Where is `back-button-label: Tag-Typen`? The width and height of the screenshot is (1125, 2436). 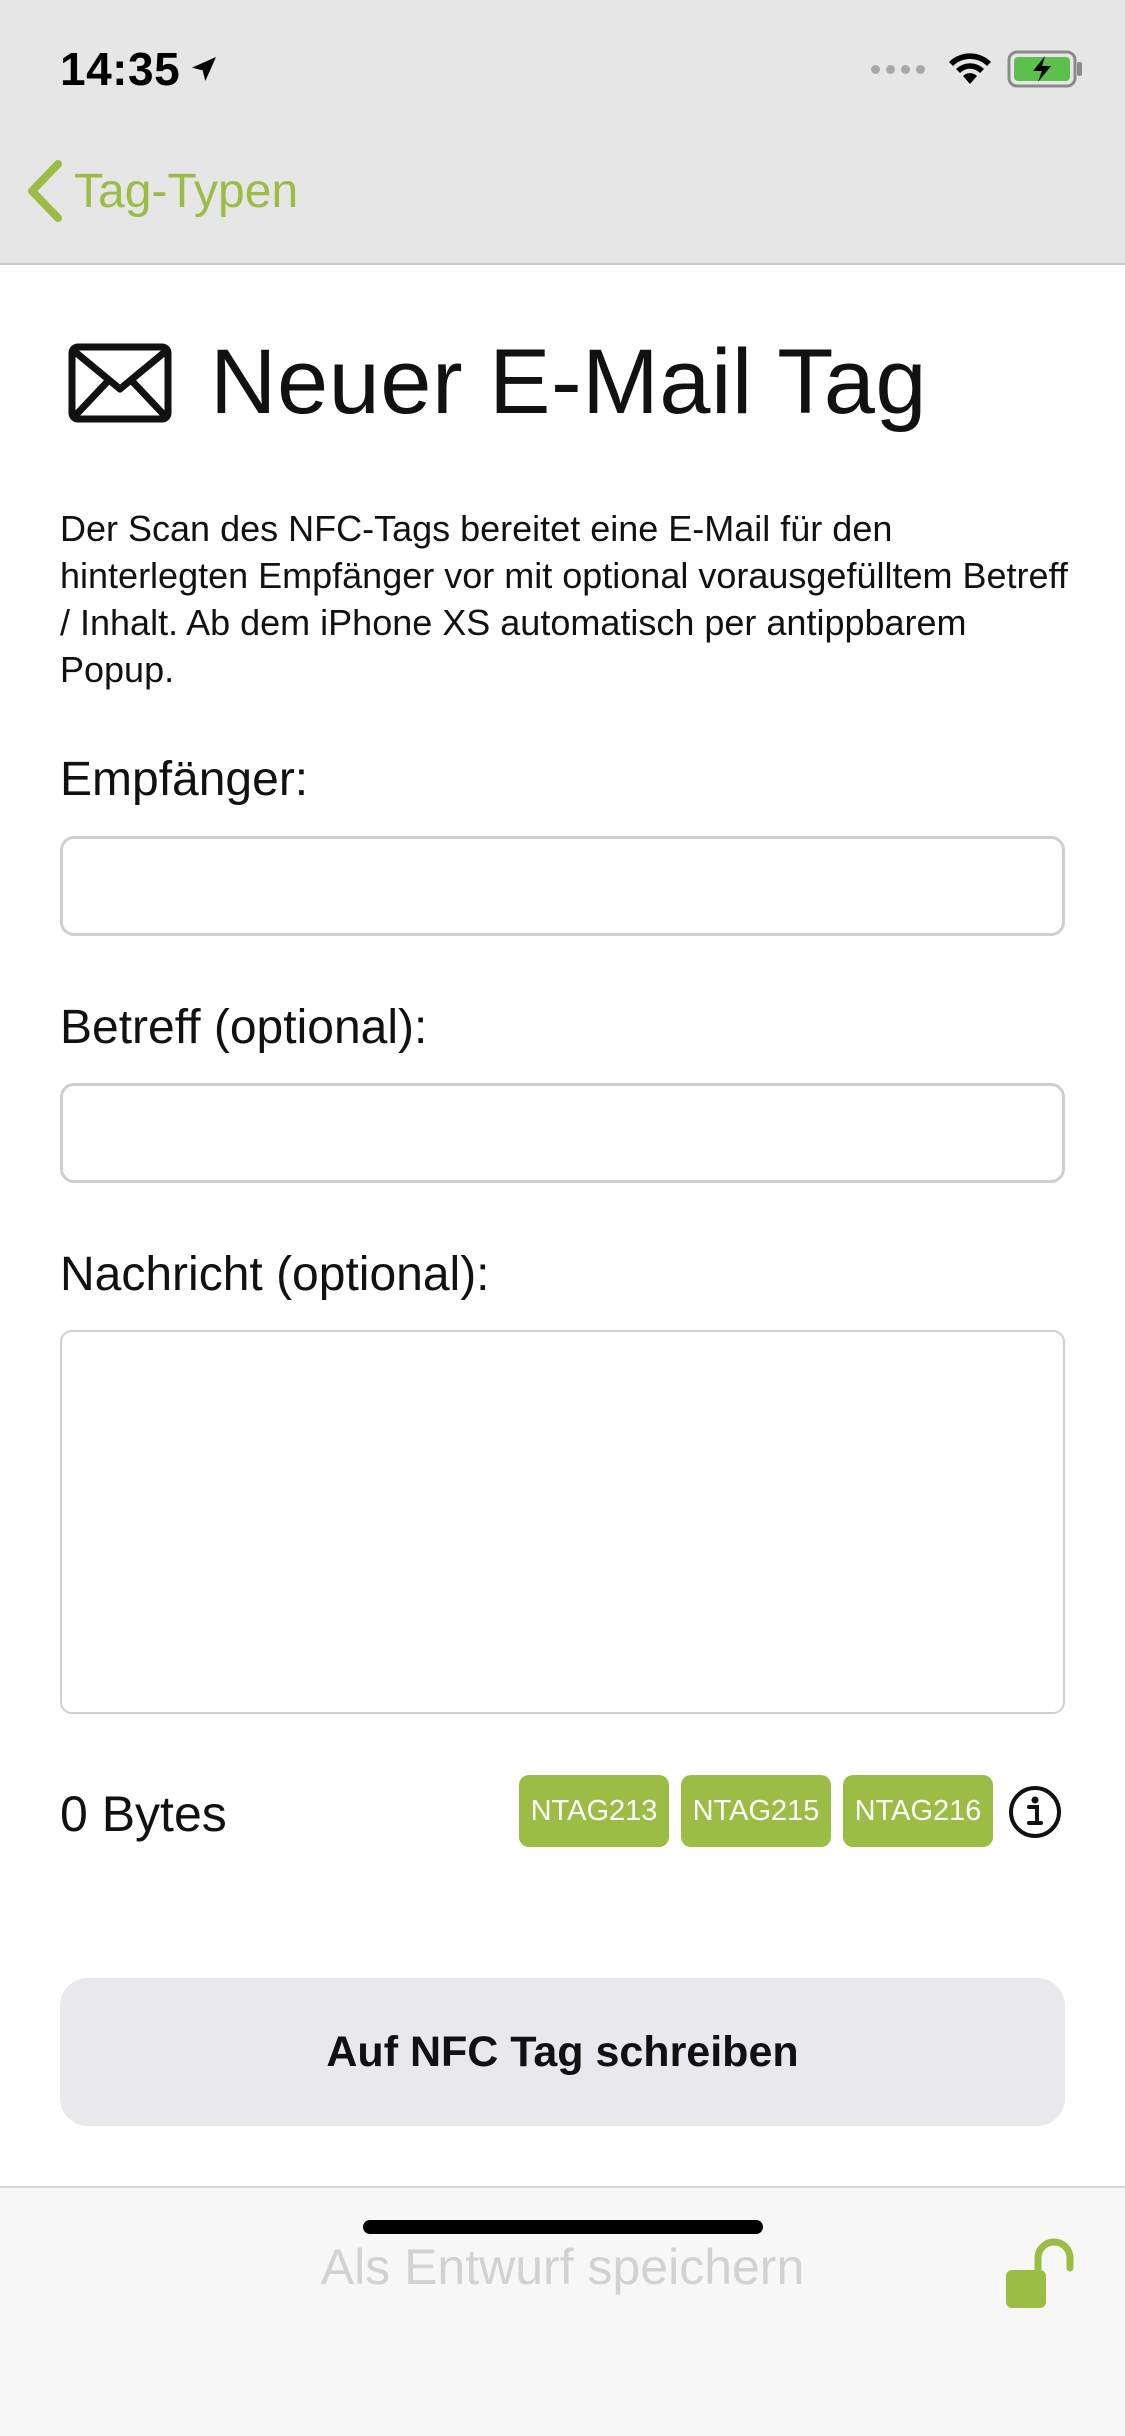
back-button-label: Tag-Typen is located at coordinates (186, 191).